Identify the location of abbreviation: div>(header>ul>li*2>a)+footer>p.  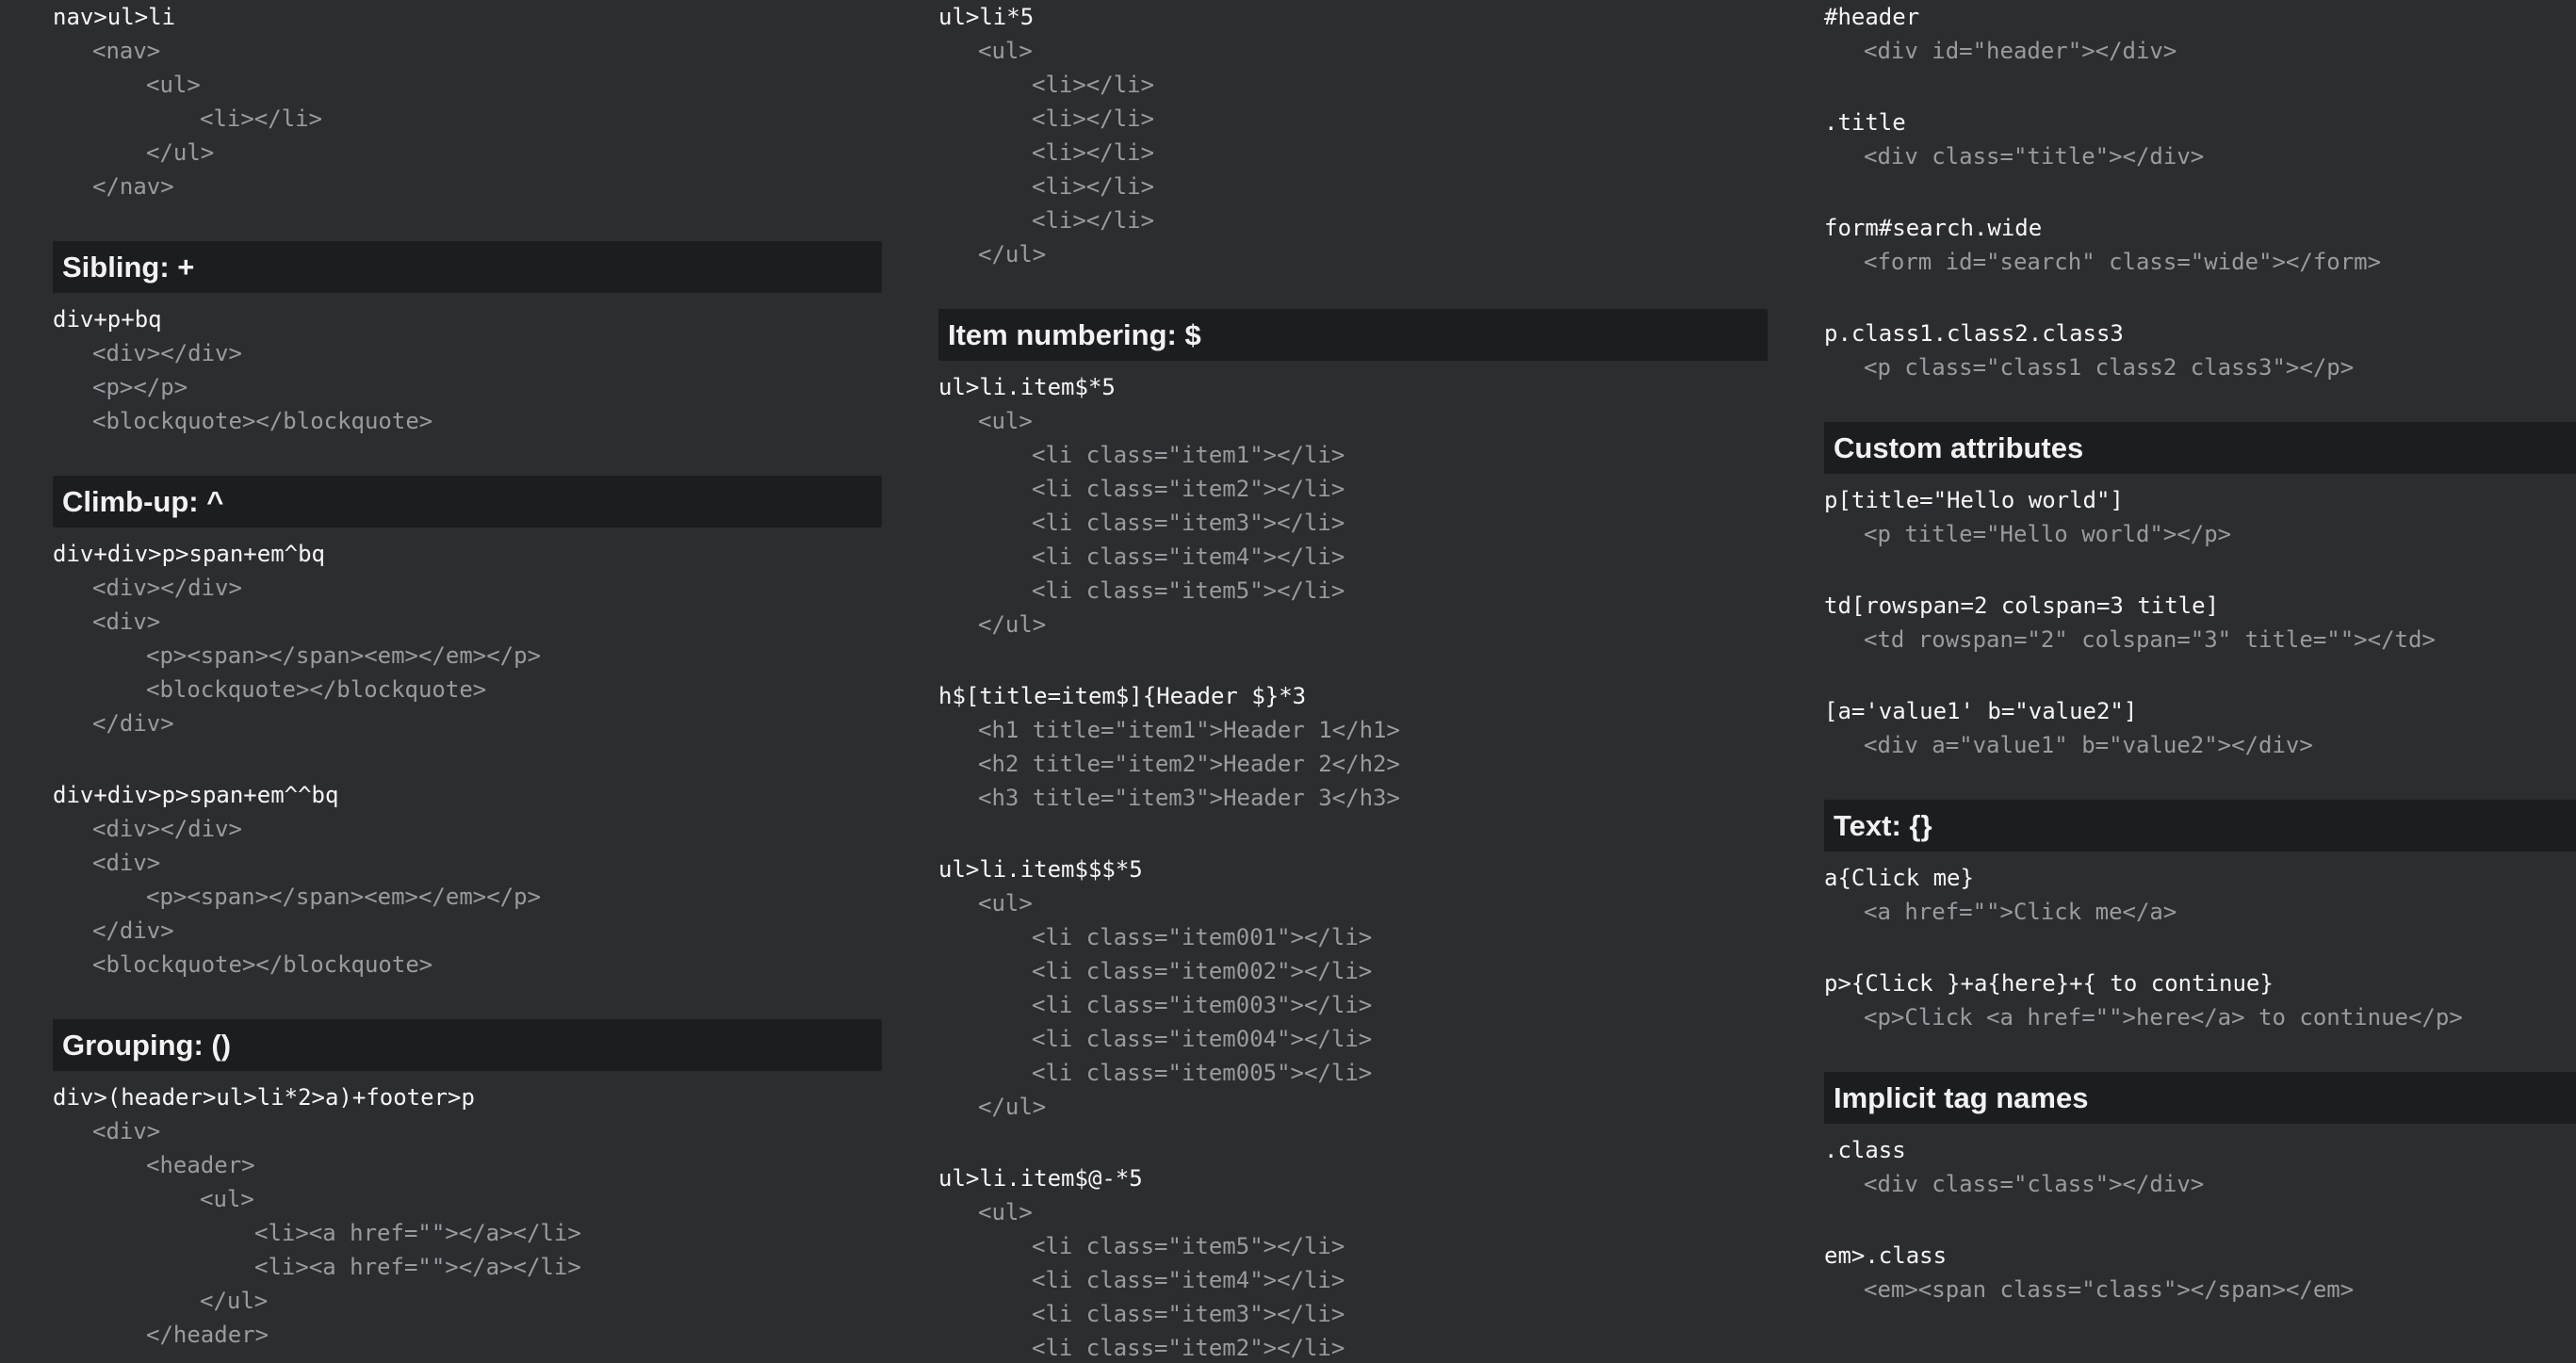
(264, 1097).